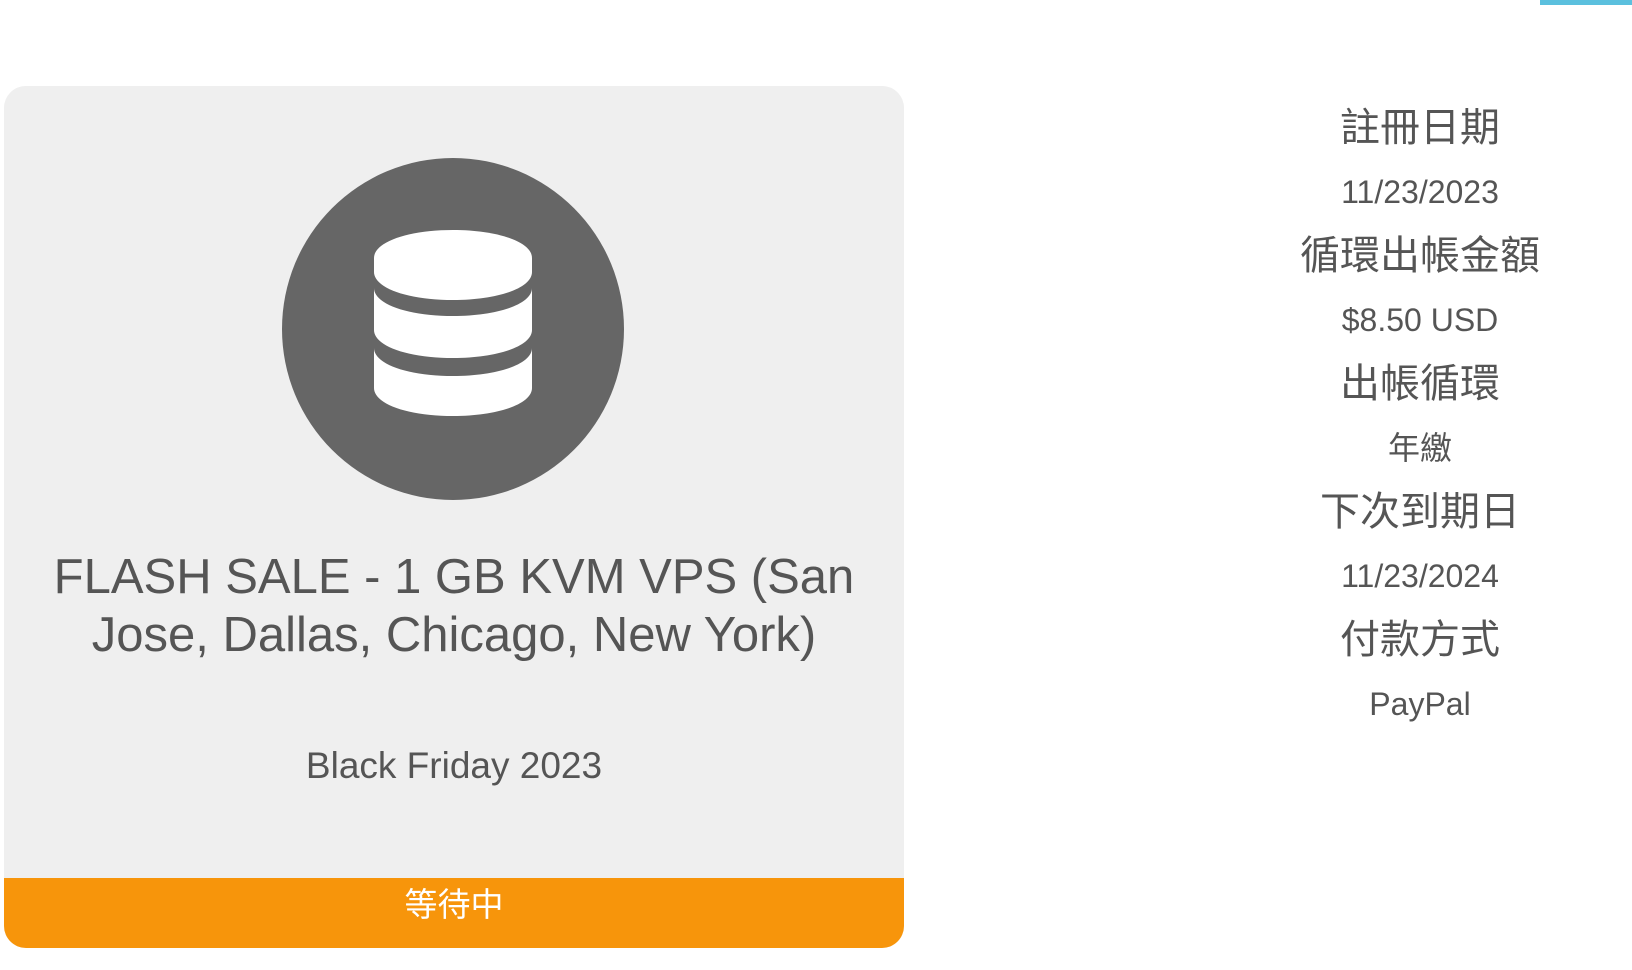  Describe the element at coordinates (1586, 2) in the screenshot. I see `top-accent-bar` at that location.